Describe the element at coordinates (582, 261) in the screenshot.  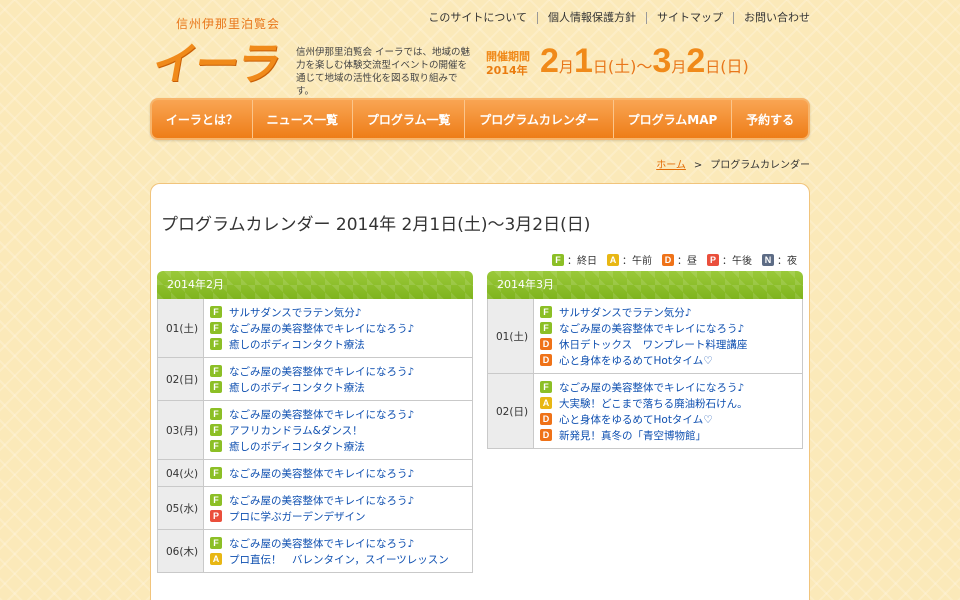
I see `legend-label: ：終日` at that location.